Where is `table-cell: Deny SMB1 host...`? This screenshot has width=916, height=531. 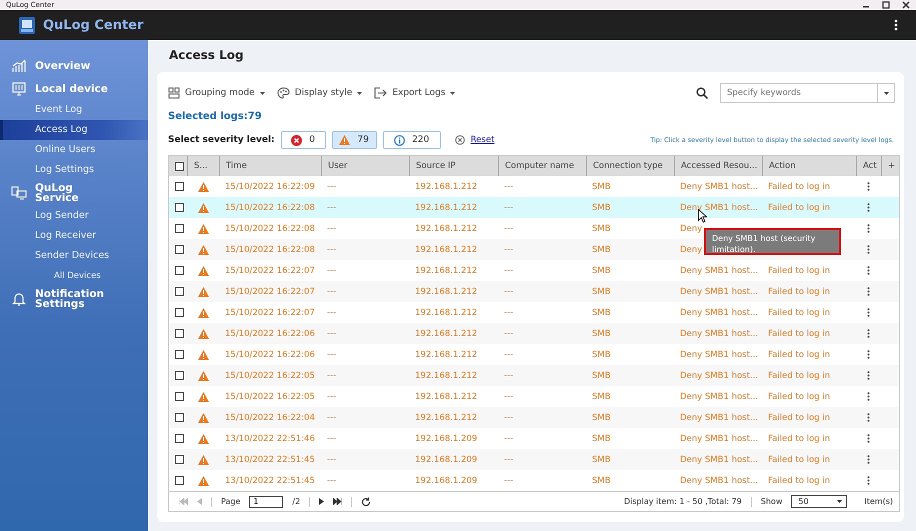
table-cell: Deny SMB1 host... is located at coordinates (719, 291).